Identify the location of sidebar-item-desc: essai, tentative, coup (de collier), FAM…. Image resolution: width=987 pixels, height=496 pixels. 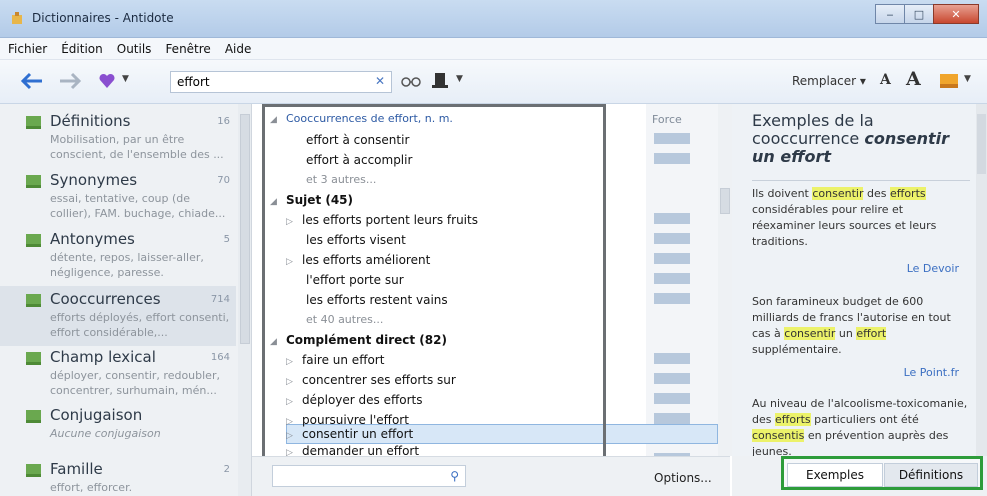
(138, 206).